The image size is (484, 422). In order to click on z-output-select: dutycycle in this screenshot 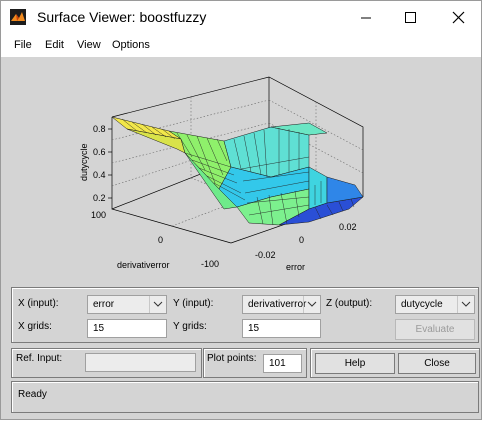, I will do `click(435, 304)`.